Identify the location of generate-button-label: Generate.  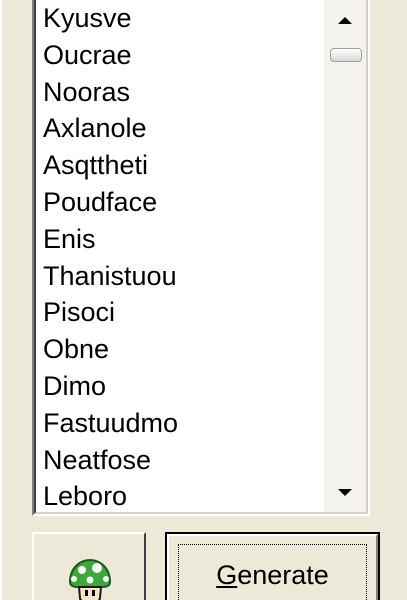
(272, 575).